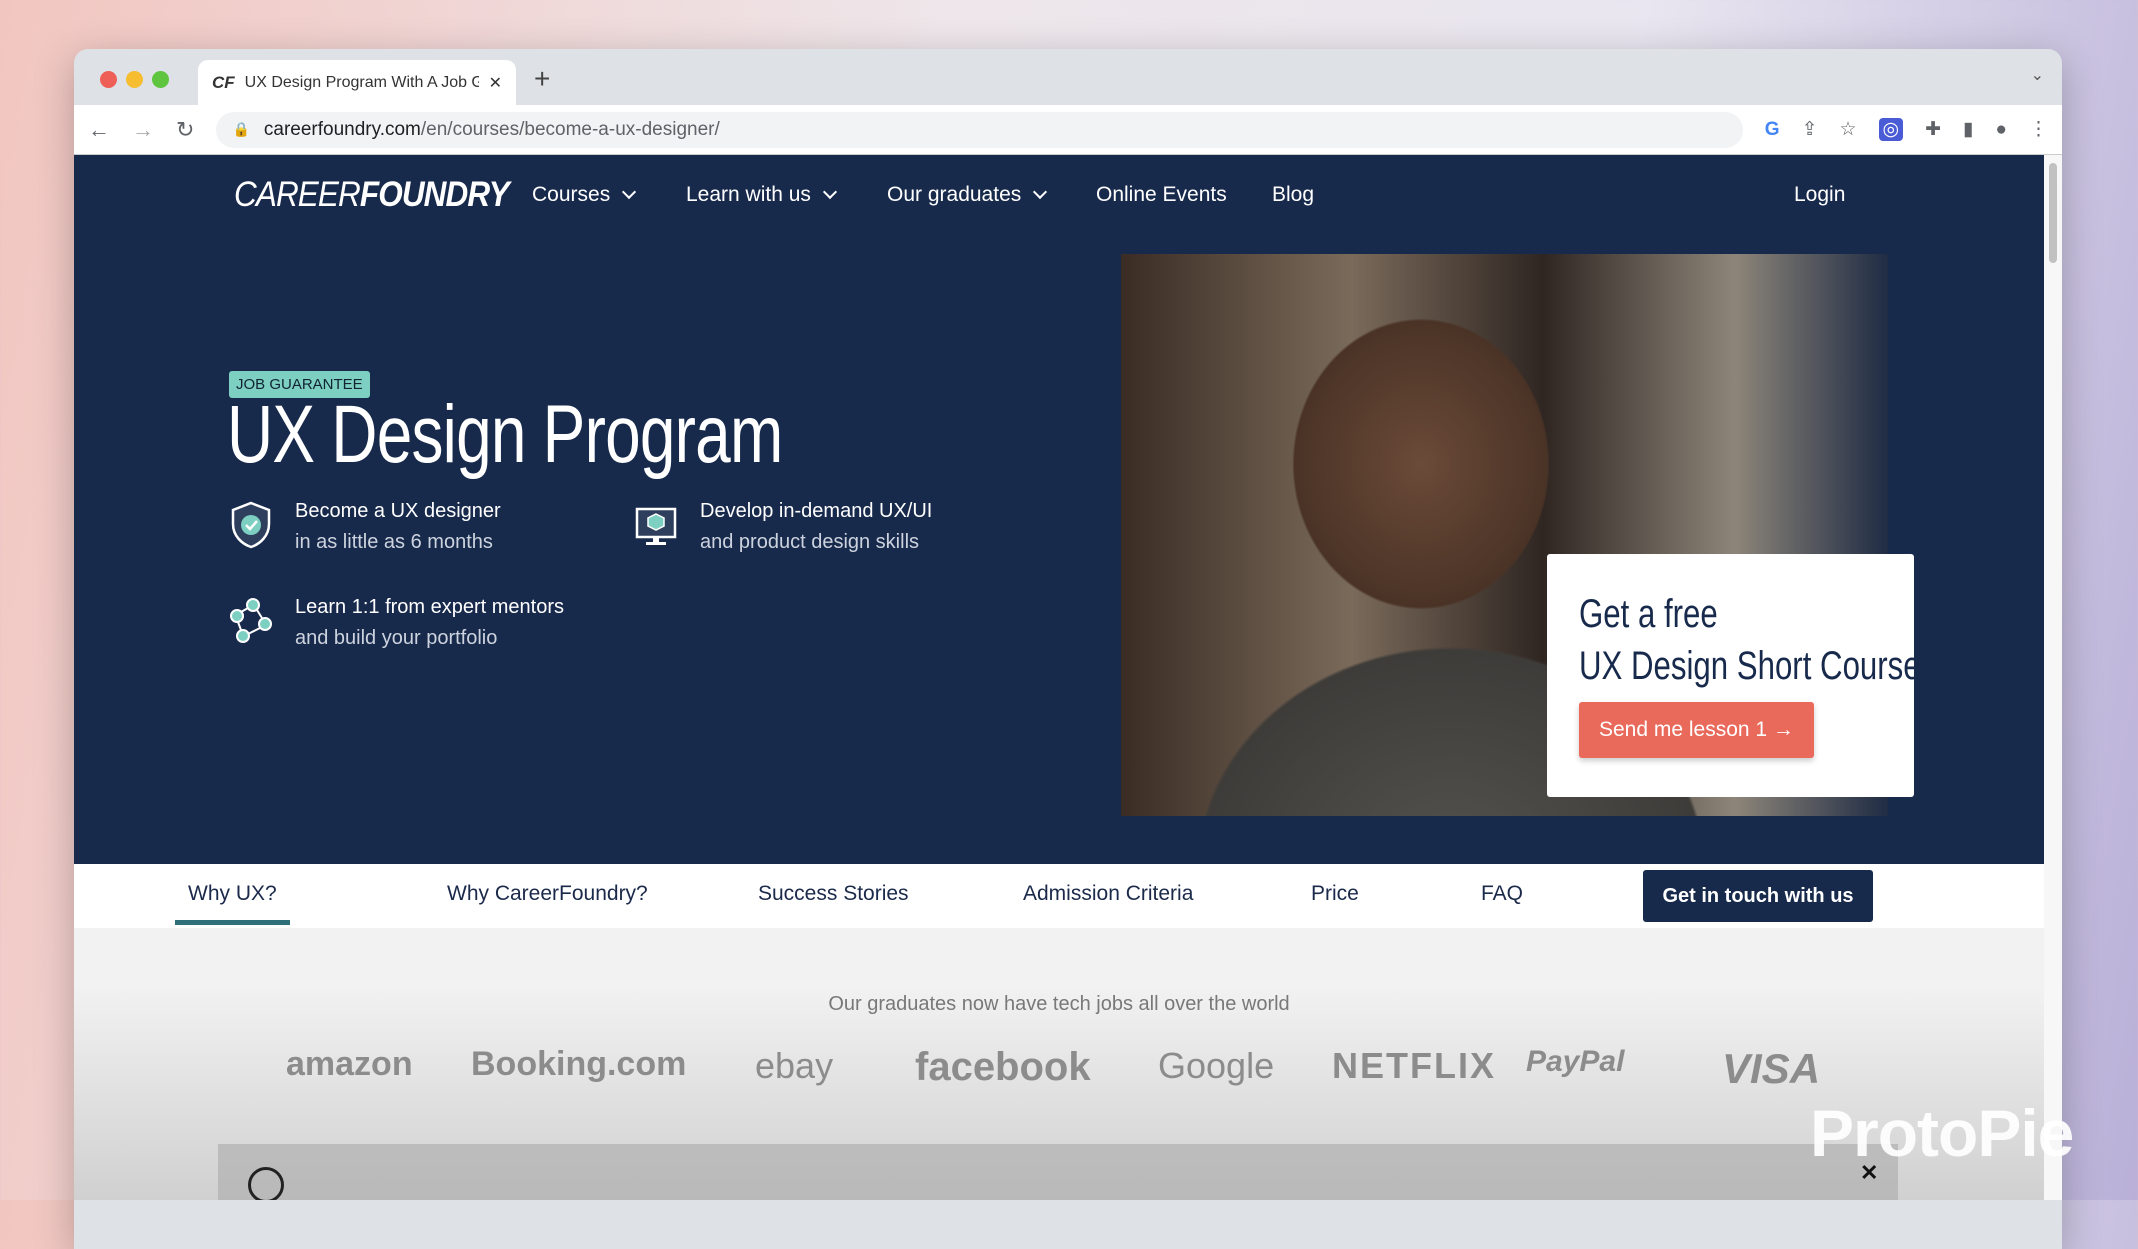  Describe the element at coordinates (241, 129) in the screenshot. I see `lock-icon: 🔒` at that location.